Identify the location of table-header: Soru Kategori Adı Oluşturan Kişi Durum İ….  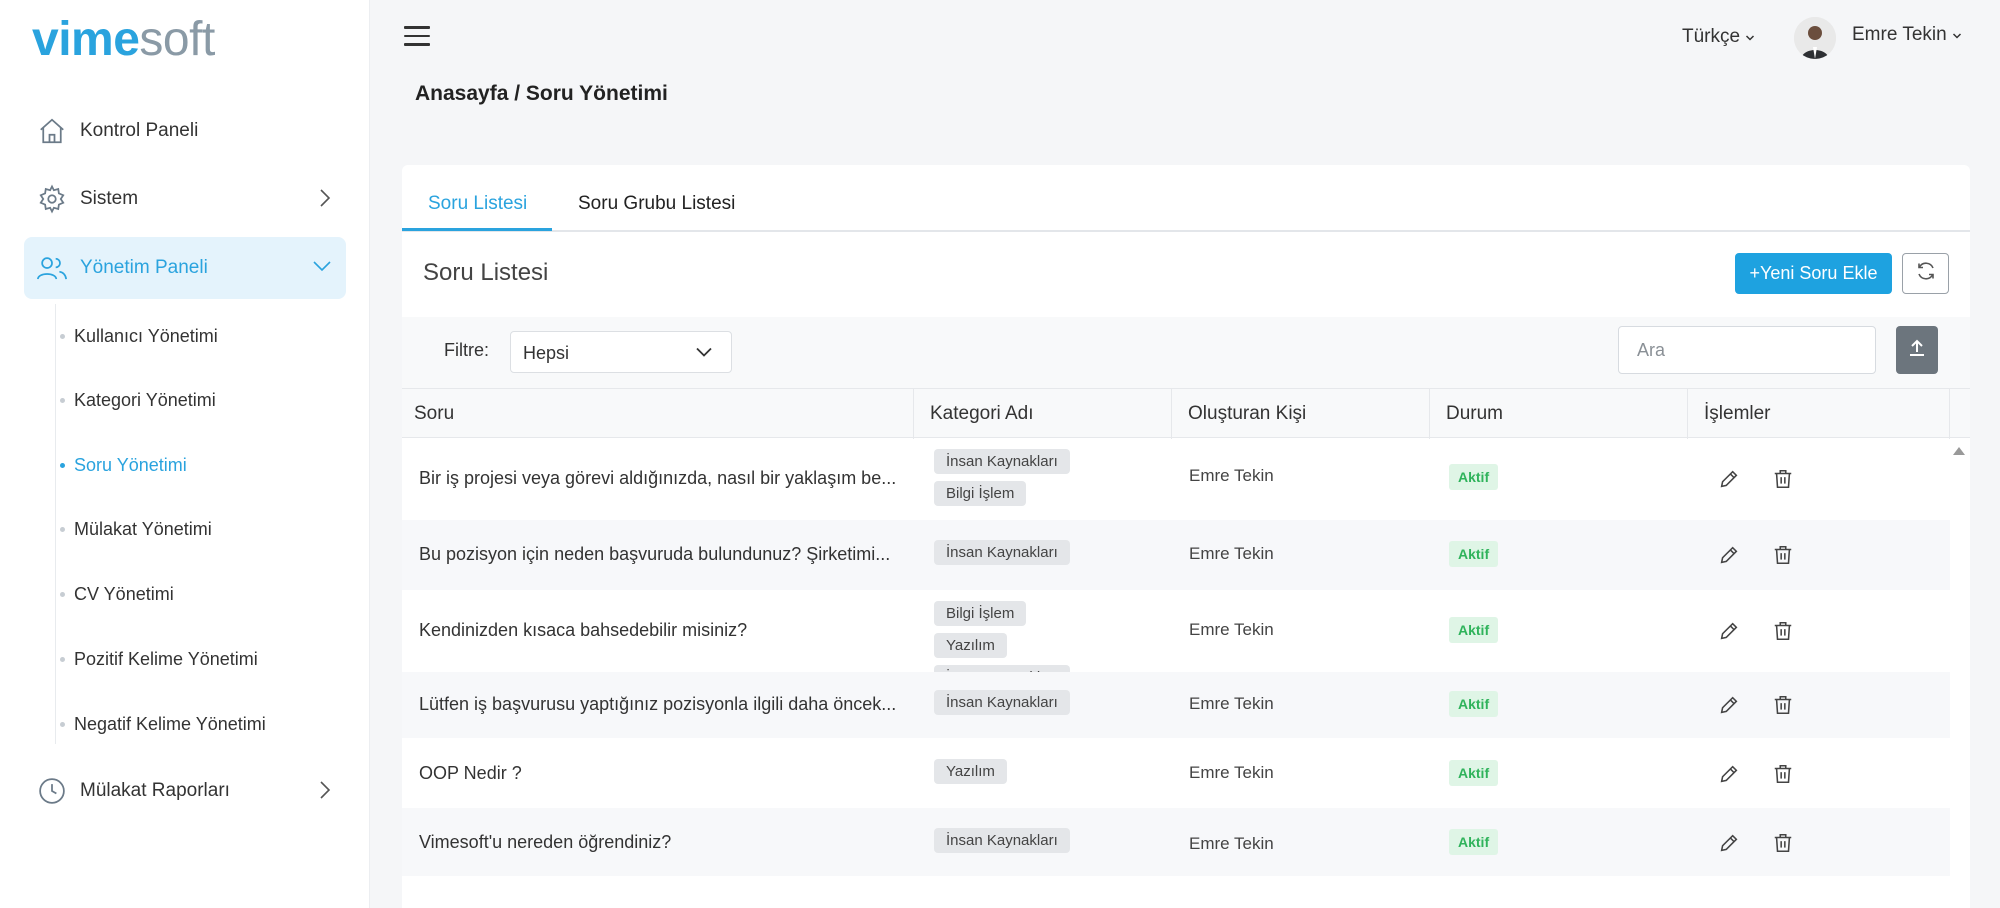
(1186, 413).